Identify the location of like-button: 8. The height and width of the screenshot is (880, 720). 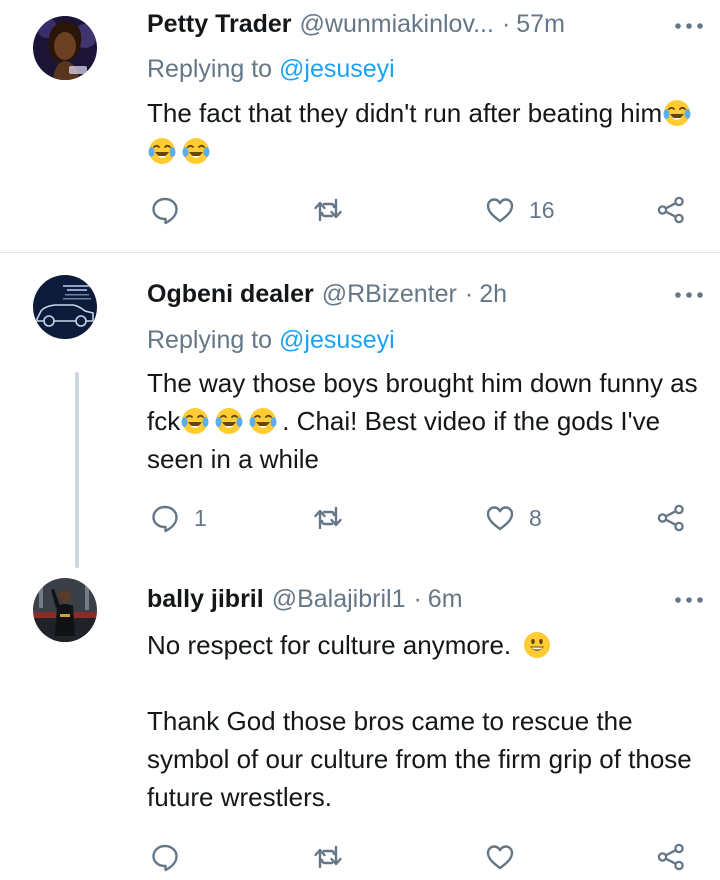
(513, 518).